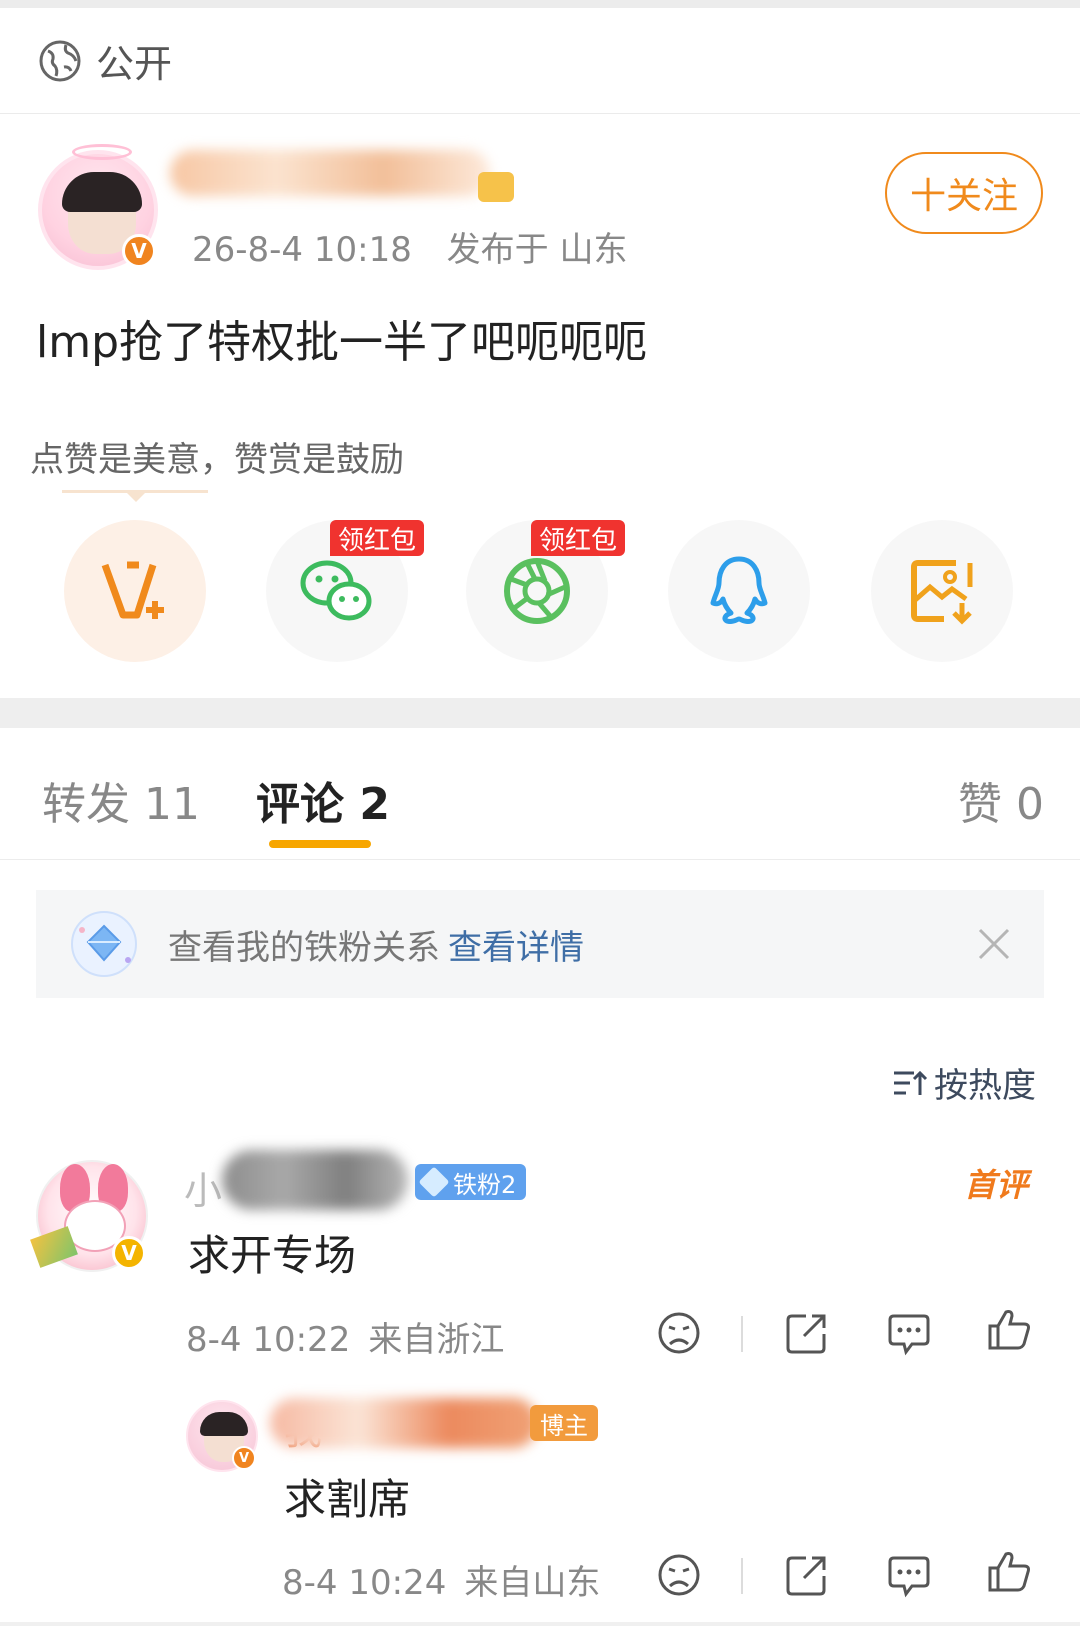 The height and width of the screenshot is (1626, 1080). I want to click on hint-caret, so click(136, 496).